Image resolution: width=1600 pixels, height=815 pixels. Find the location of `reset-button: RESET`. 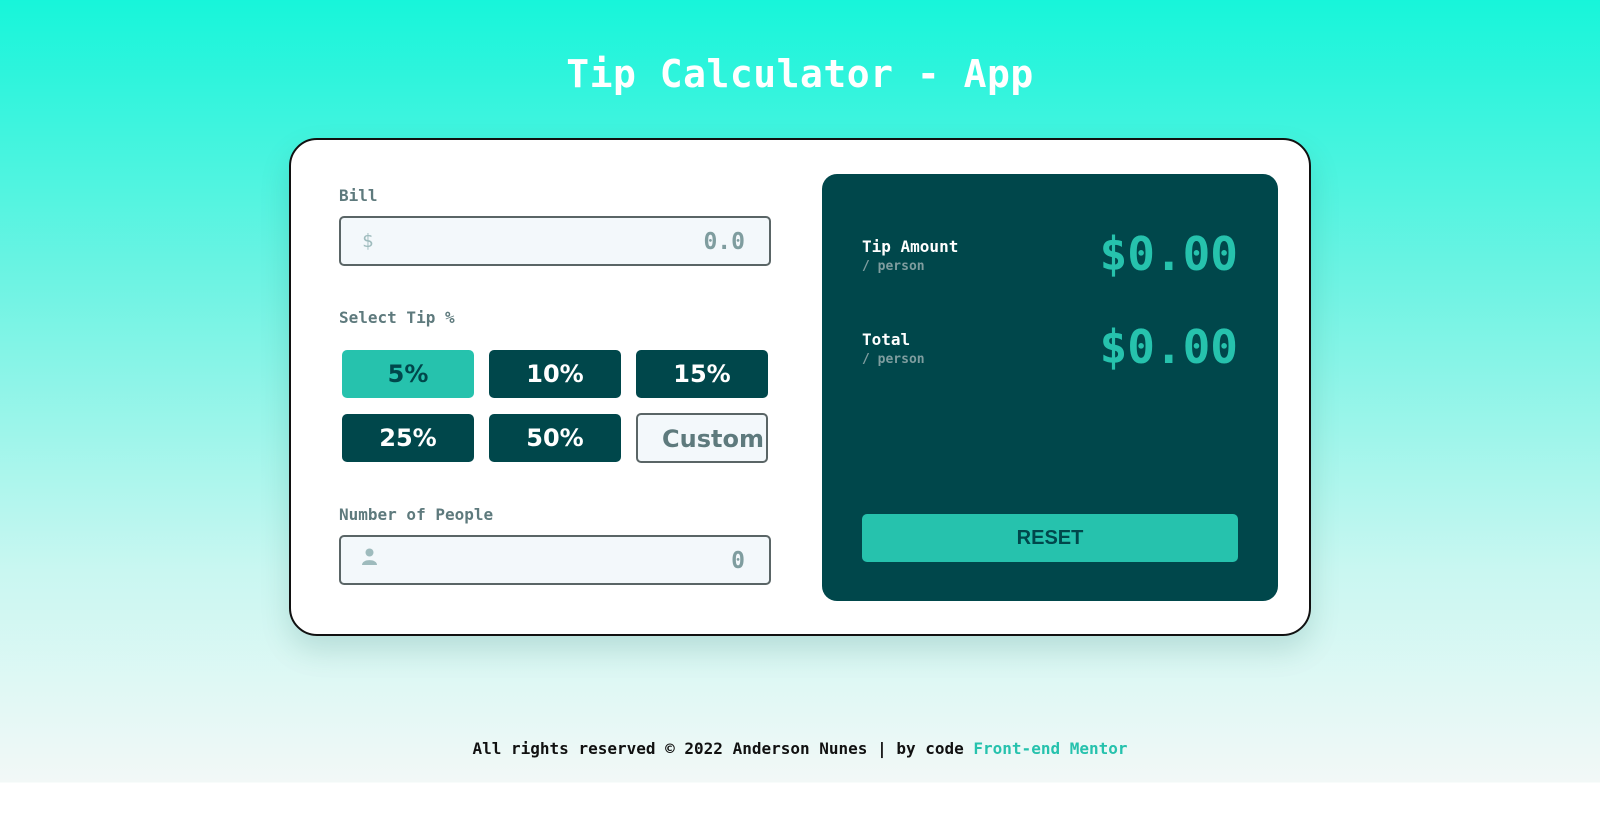

reset-button: RESET is located at coordinates (1050, 538).